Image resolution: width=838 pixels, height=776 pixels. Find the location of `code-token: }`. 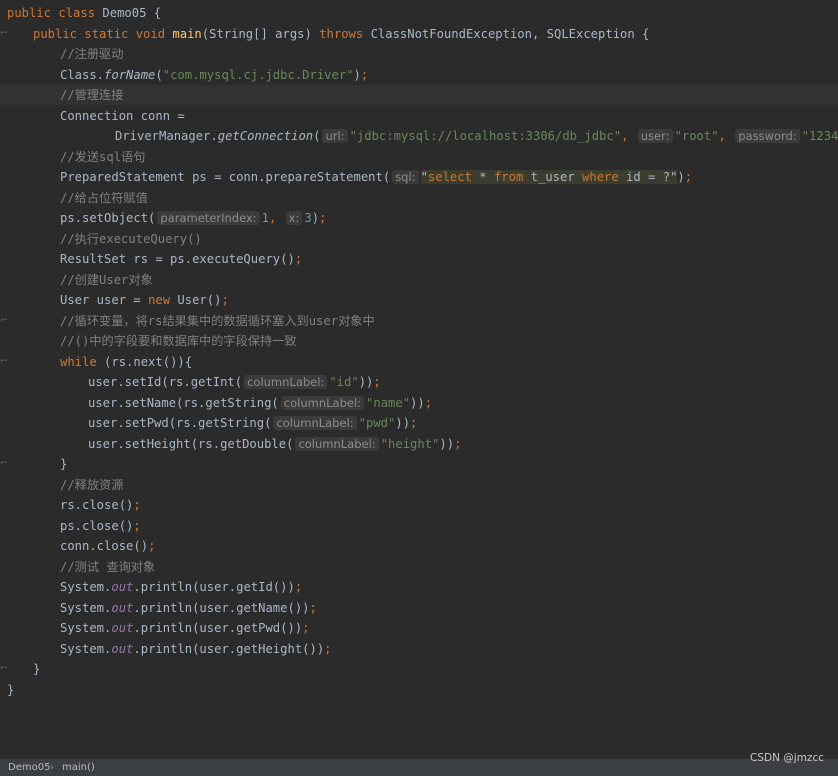

code-token: } is located at coordinates (11, 689).